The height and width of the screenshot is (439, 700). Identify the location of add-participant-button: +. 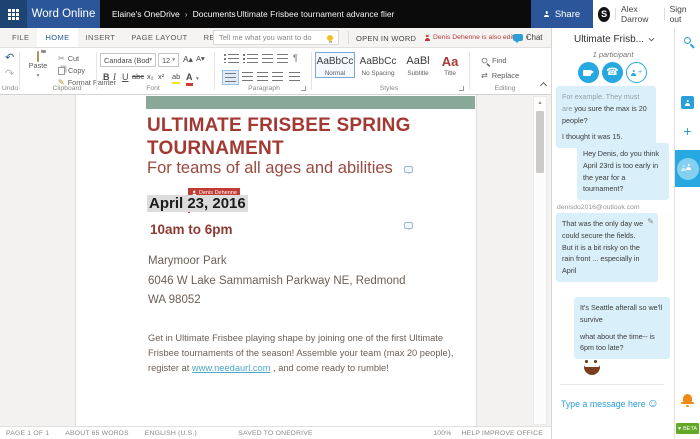
(636, 72).